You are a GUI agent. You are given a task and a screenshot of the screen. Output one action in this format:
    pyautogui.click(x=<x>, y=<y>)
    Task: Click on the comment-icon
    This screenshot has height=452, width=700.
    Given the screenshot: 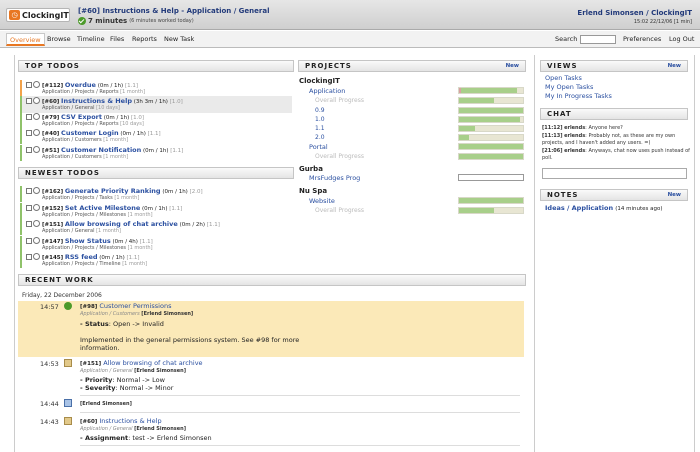 What is the action you would take?
    pyautogui.click(x=68, y=421)
    